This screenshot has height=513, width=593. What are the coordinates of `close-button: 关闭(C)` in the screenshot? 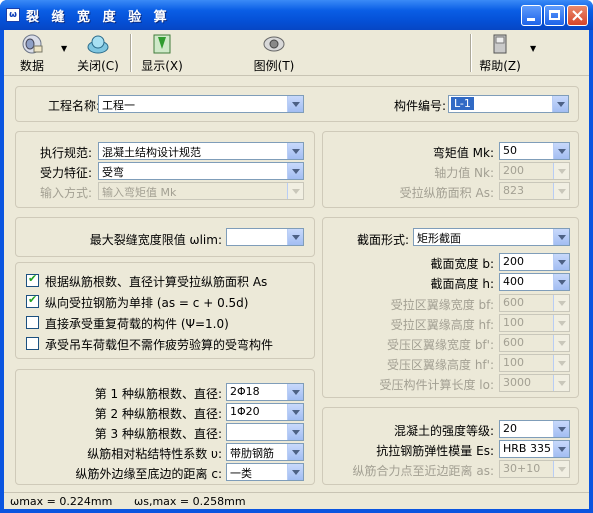 It's located at (98, 53).